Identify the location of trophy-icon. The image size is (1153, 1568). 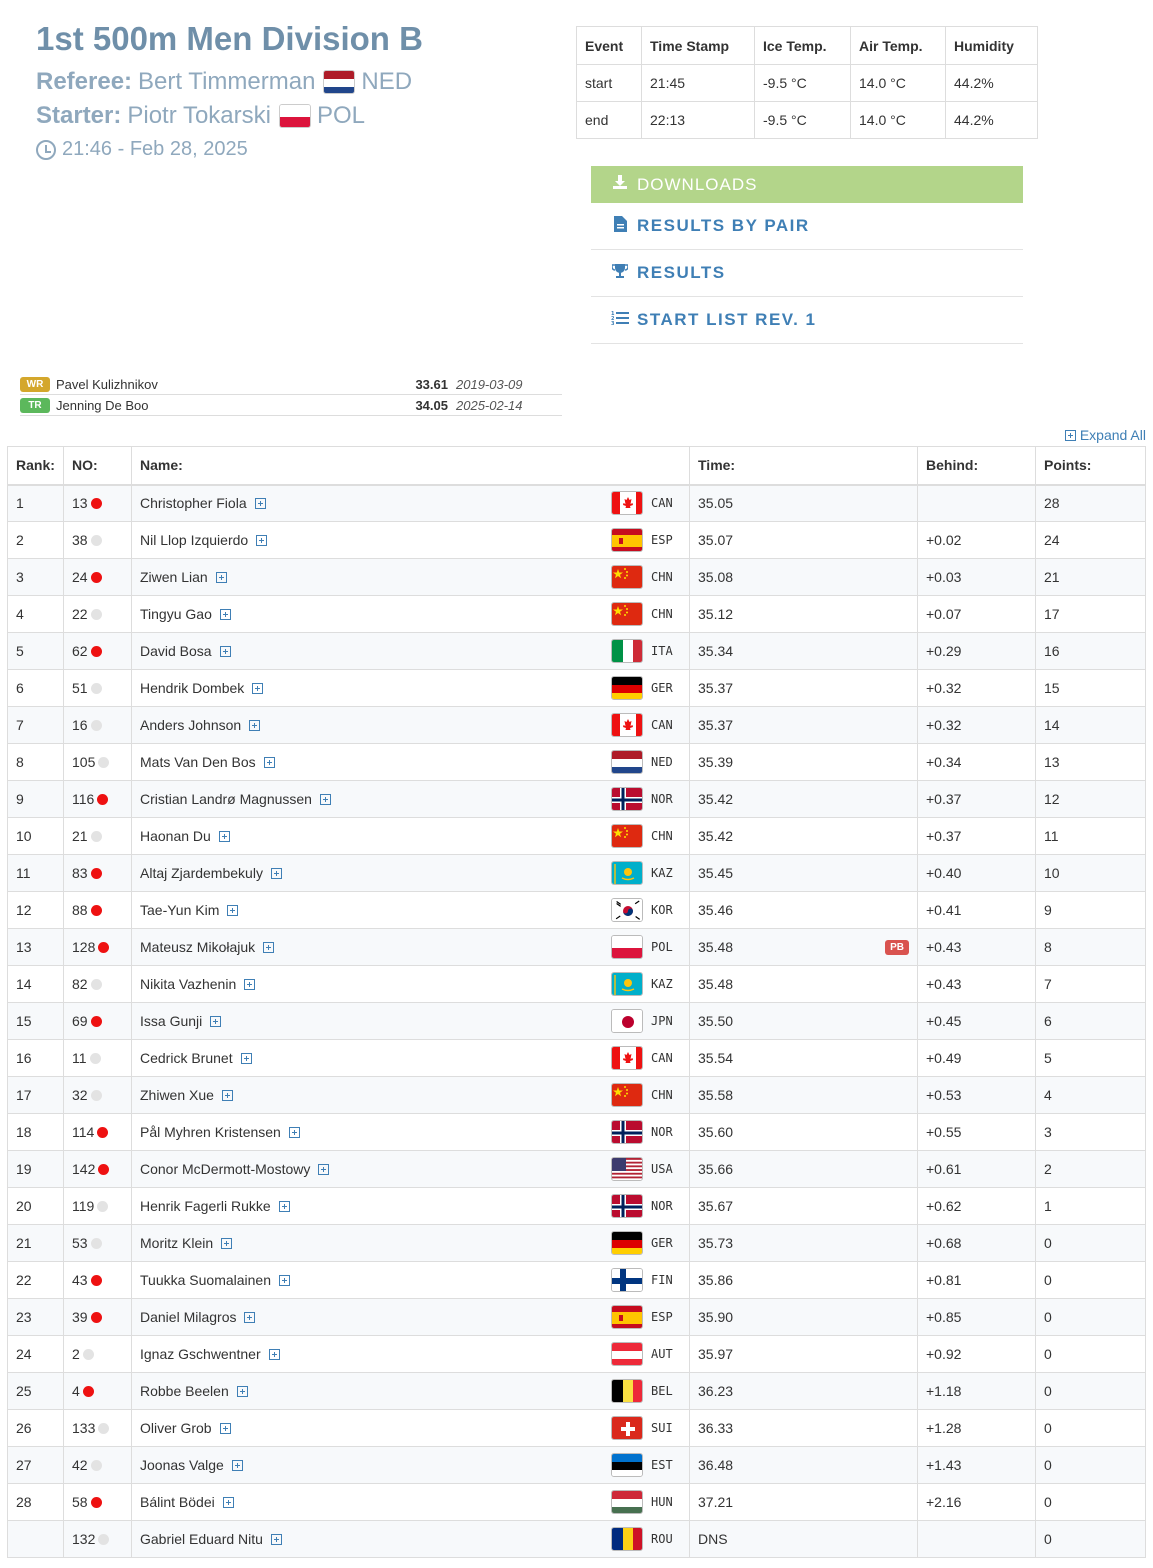
(620, 273).